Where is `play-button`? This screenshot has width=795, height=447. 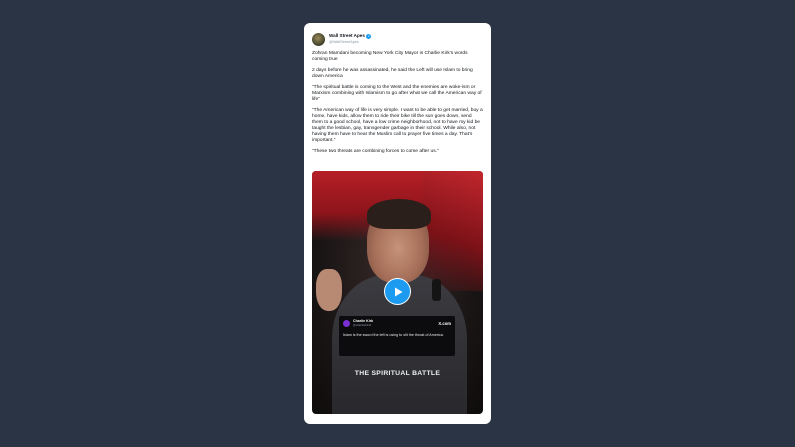
play-button is located at coordinates (397, 291).